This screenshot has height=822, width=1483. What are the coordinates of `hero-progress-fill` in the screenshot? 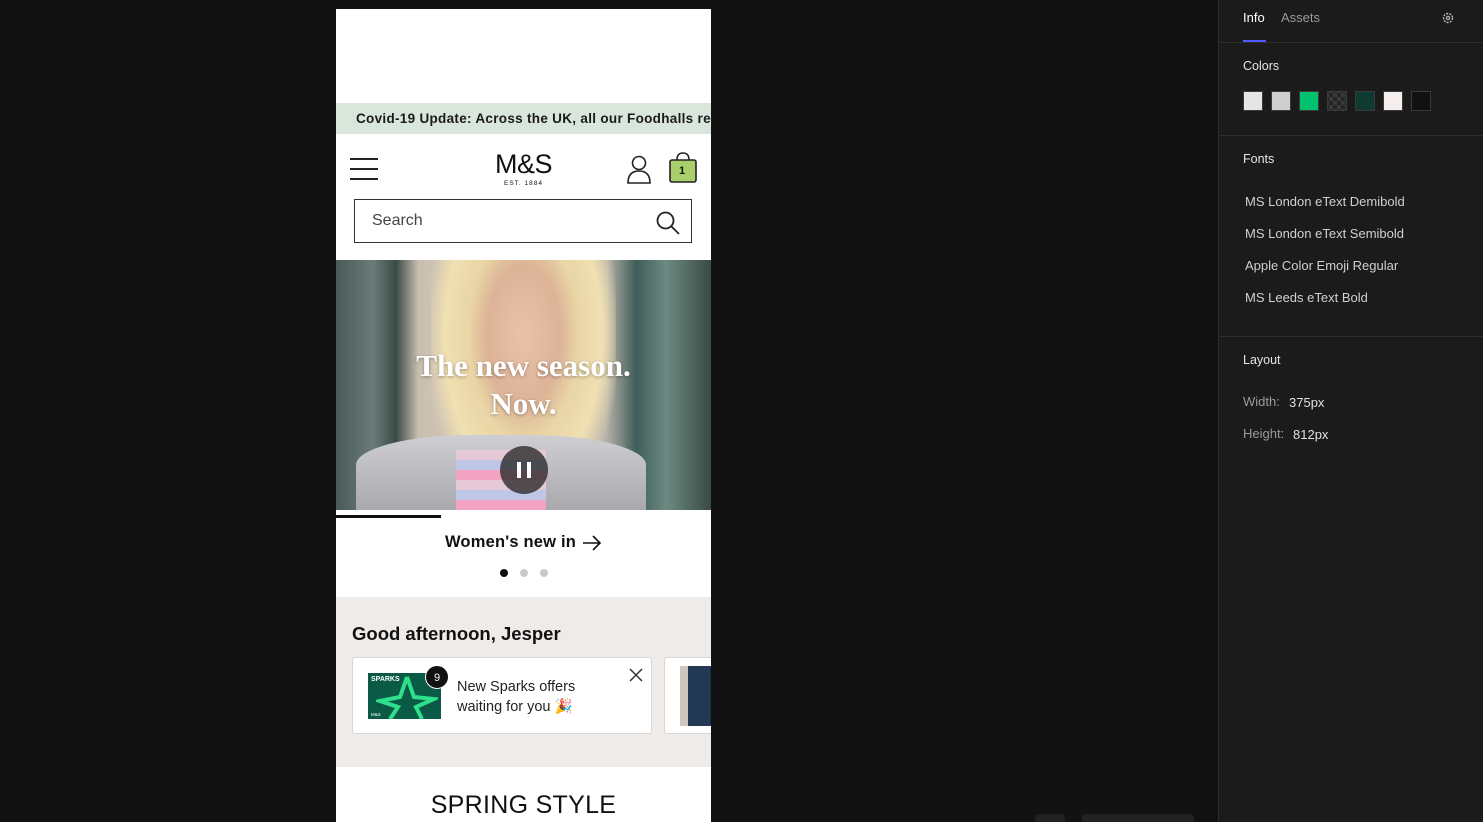 It's located at (388, 516).